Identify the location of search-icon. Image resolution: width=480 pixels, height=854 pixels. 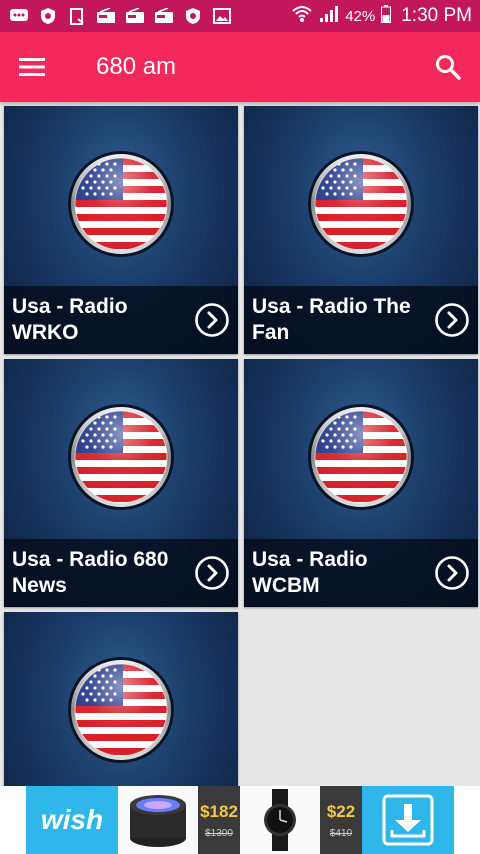
(448, 67).